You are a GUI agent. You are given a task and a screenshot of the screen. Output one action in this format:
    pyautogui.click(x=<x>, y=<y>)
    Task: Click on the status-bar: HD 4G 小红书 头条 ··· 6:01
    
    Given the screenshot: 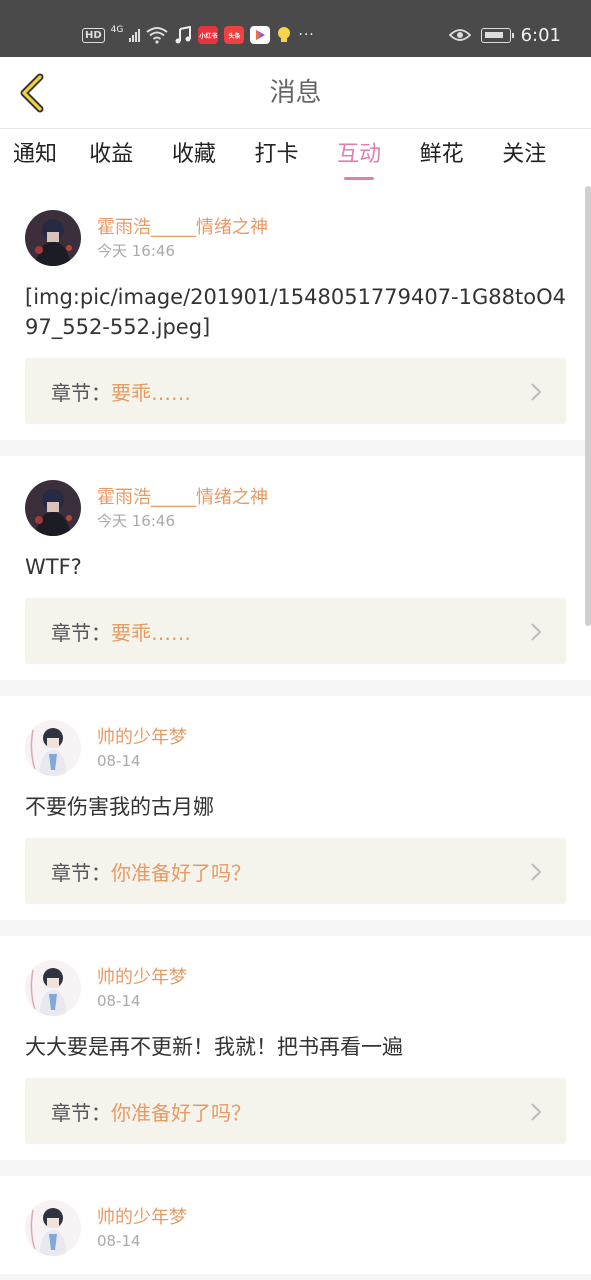 What is the action you would take?
    pyautogui.click(x=295, y=28)
    